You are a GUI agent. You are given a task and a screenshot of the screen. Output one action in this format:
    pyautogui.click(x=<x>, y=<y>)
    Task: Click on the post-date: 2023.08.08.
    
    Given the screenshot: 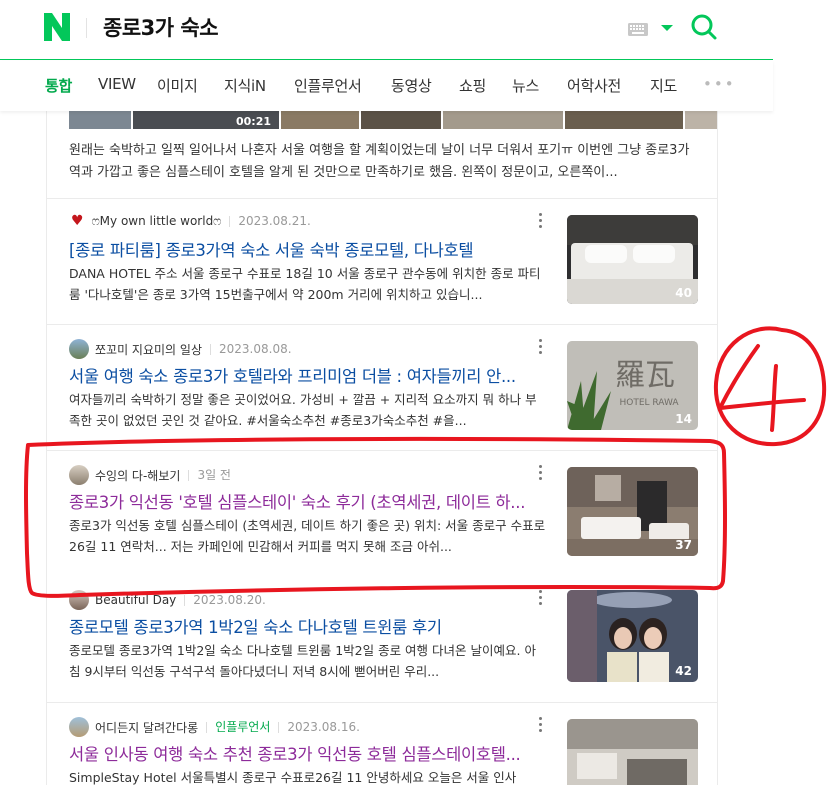 What is the action you would take?
    pyautogui.click(x=251, y=349)
    